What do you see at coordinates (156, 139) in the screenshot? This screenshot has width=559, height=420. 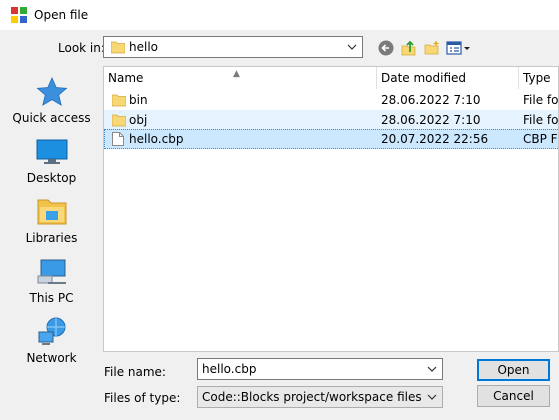 I see `file-name: hello.cbp` at bounding box center [156, 139].